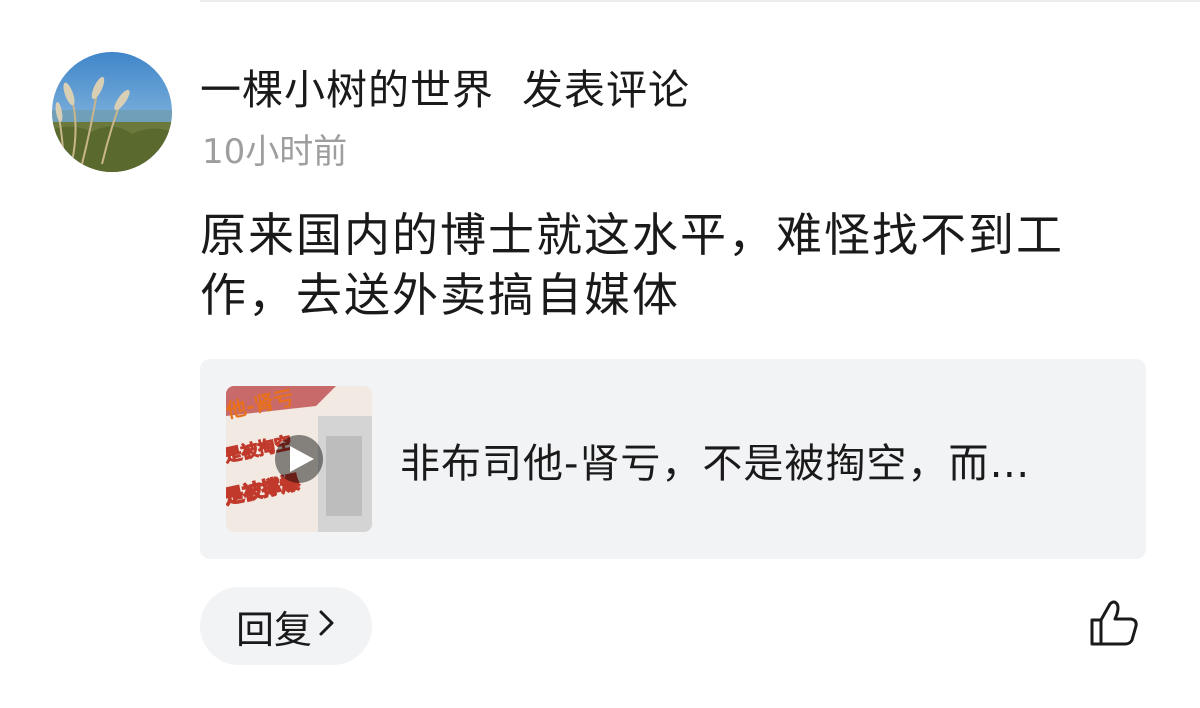 The width and height of the screenshot is (1200, 708). Describe the element at coordinates (327, 626) in the screenshot. I see `chevron-right-icon` at that location.